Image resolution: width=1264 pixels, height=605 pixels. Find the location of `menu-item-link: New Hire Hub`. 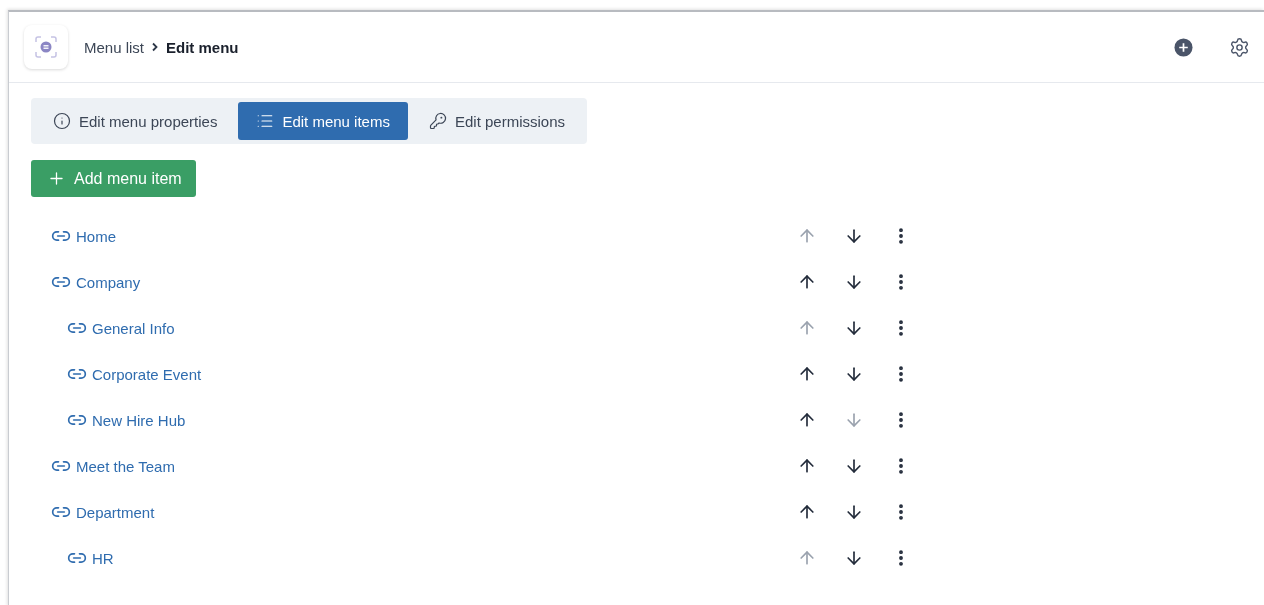

menu-item-link: New Hire Hub is located at coordinates (418, 420).